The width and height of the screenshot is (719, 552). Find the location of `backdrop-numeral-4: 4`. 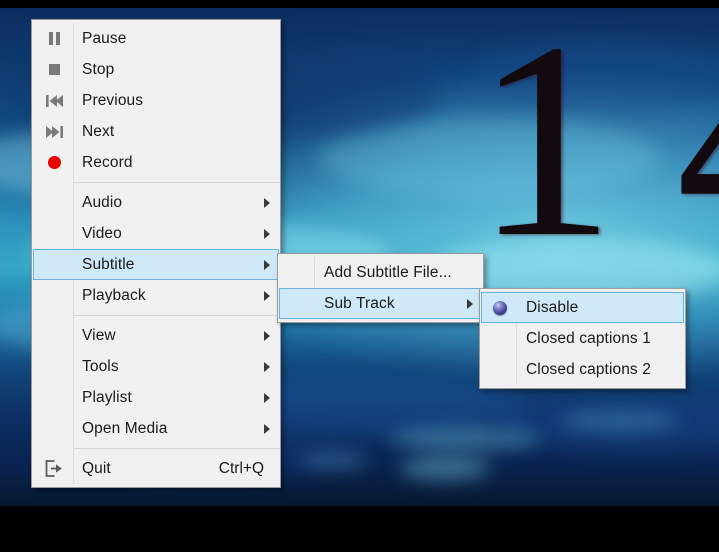

backdrop-numeral-4: 4 is located at coordinates (697, 144).